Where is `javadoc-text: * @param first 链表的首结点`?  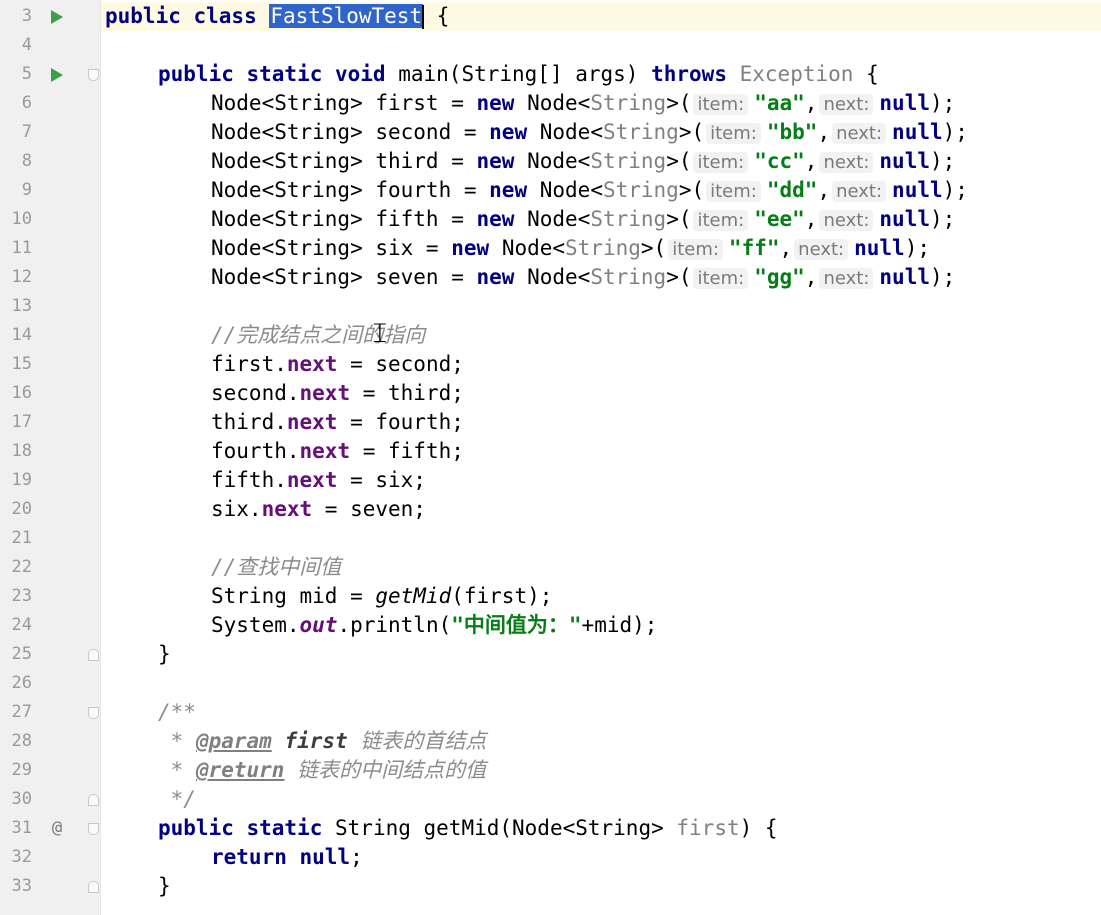 javadoc-text: * @param first 链表的首结点 is located at coordinates (322, 741).